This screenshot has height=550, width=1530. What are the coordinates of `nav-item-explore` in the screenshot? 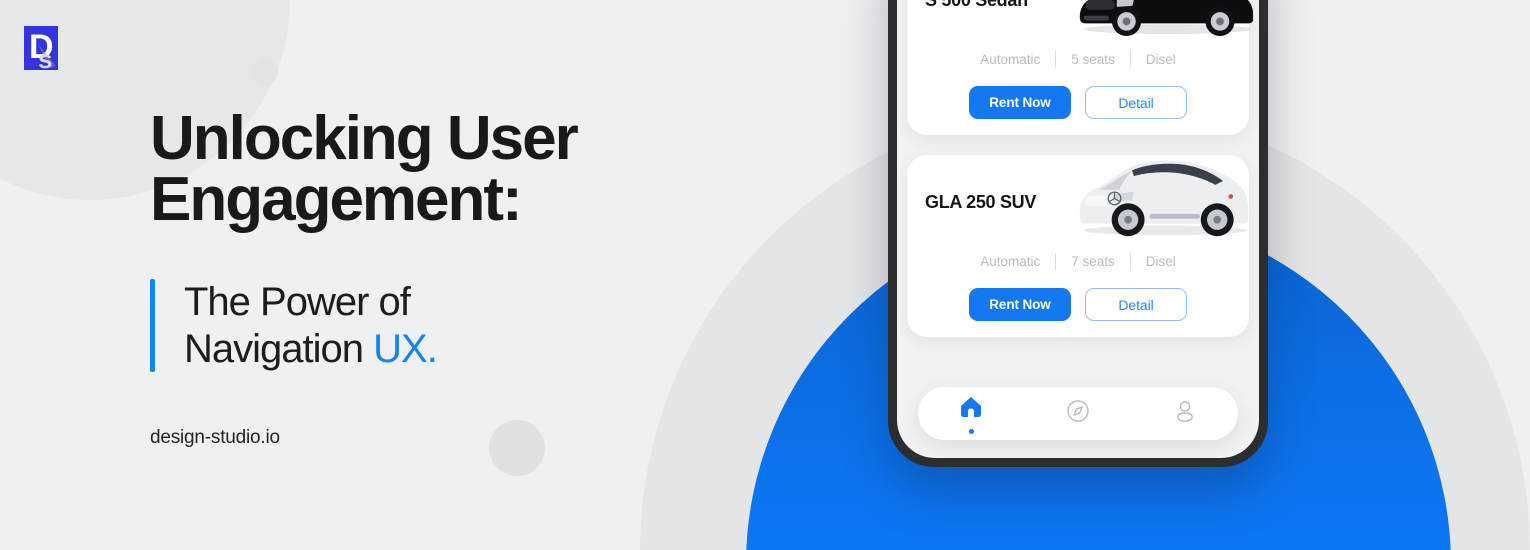 It's located at (1078, 414).